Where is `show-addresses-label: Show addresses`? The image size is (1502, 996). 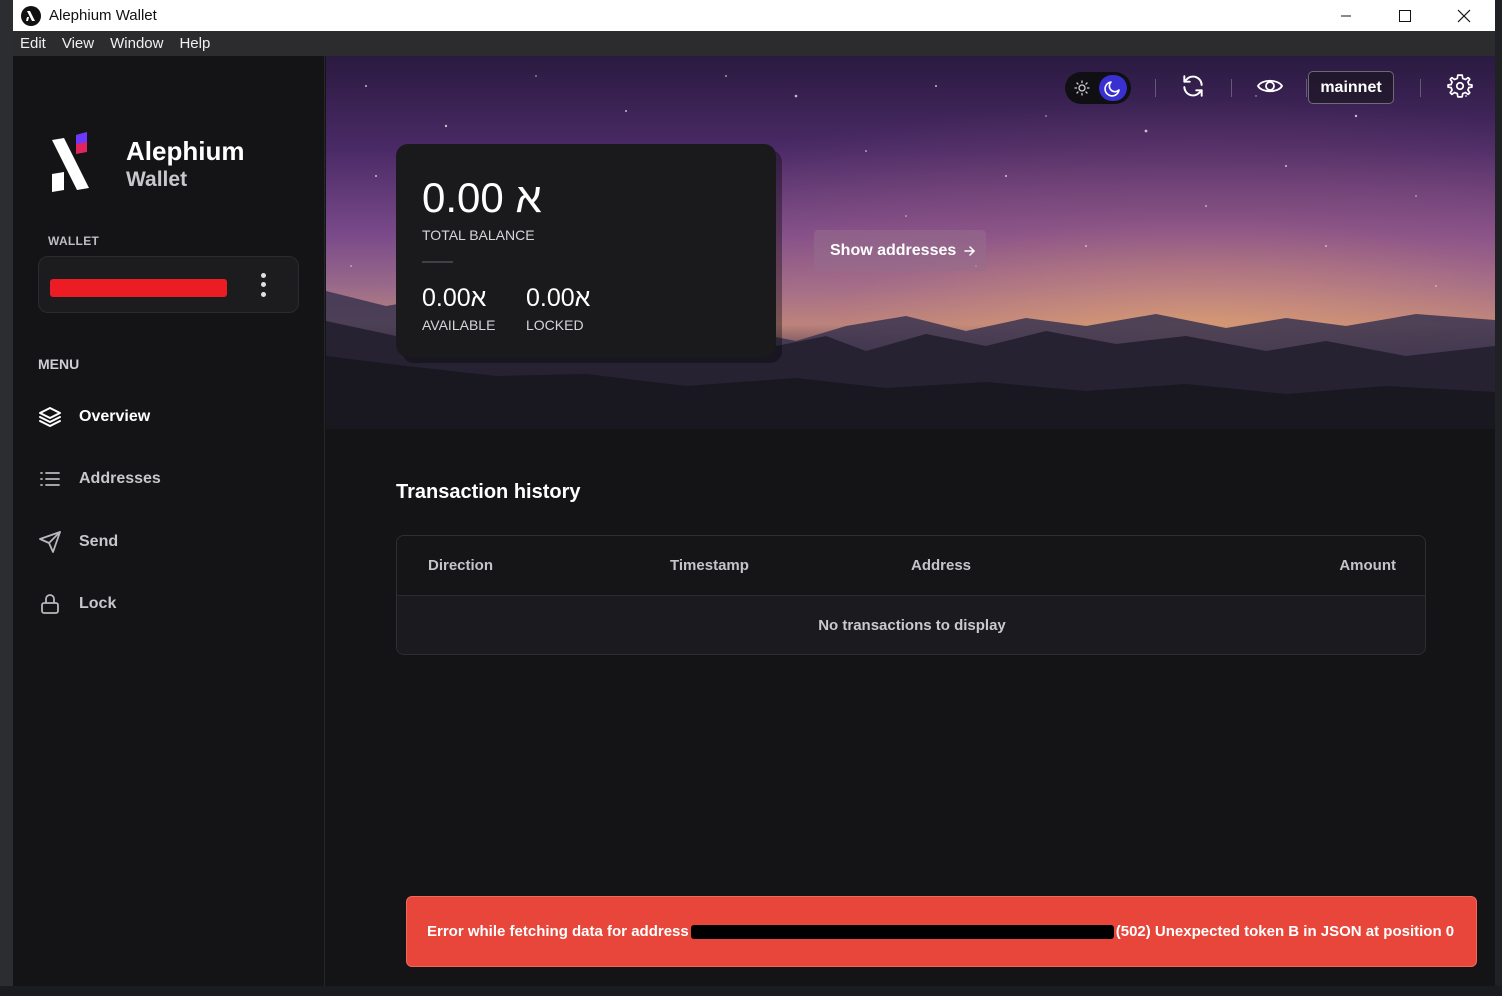 show-addresses-label: Show addresses is located at coordinates (893, 250).